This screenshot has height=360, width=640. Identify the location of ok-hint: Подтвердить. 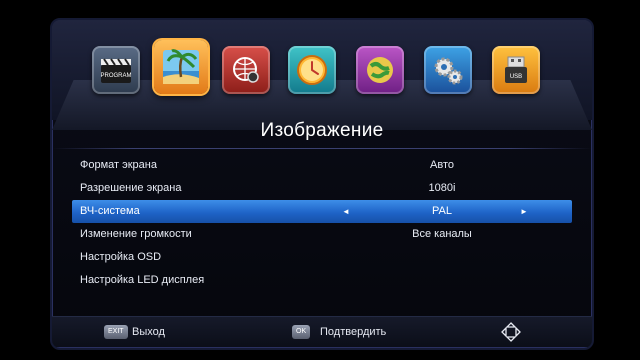
(353, 332).